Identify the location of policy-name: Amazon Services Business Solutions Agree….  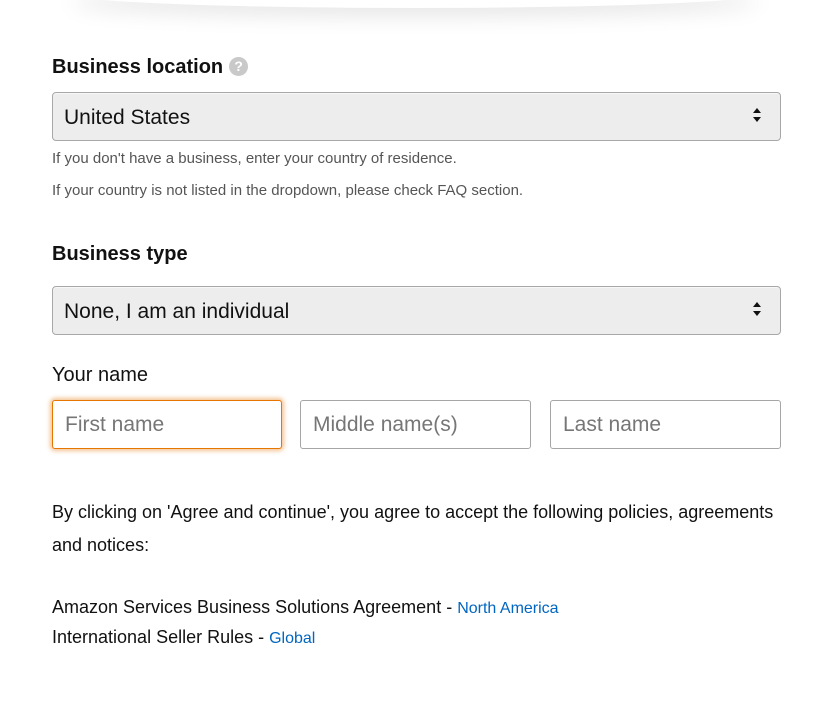
(255, 607).